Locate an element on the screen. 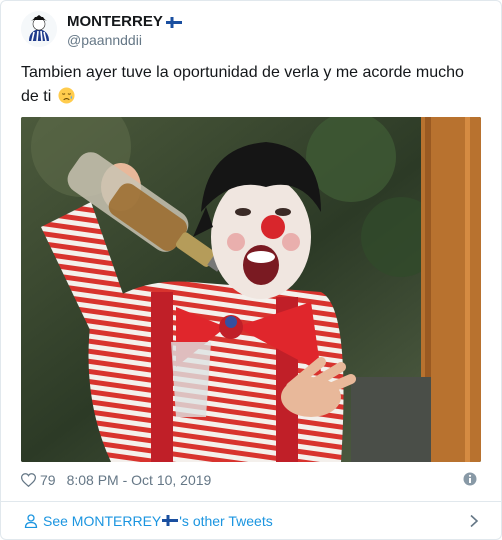 The image size is (502, 540). chevron-right-icon is located at coordinates (474, 521).